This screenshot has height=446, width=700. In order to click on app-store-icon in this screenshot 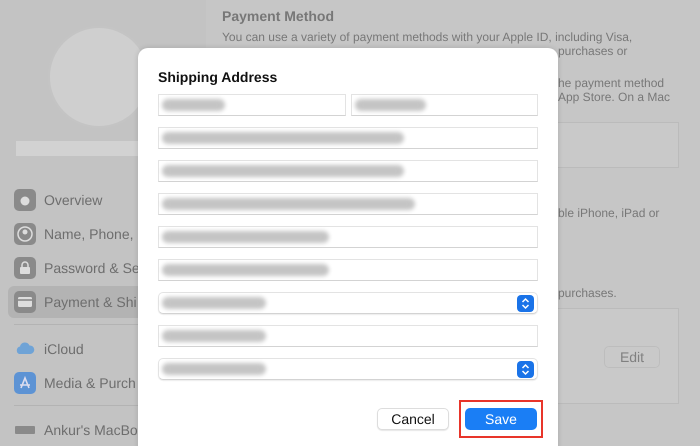, I will do `click(25, 383)`.